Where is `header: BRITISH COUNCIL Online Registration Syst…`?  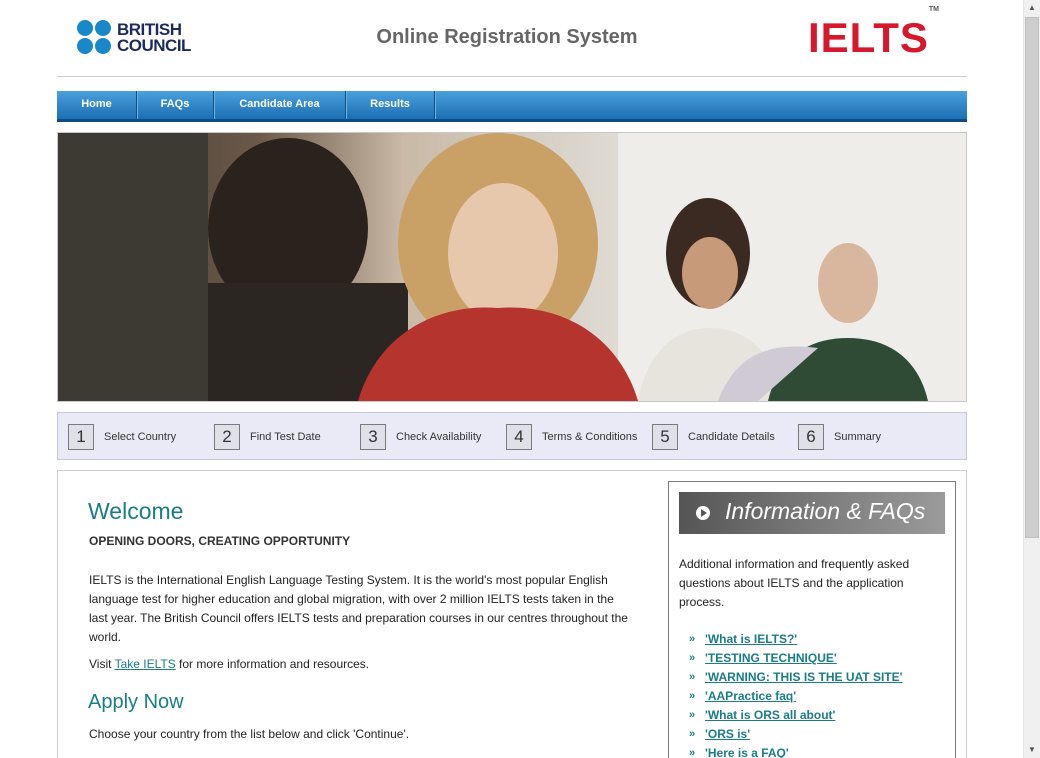
header: BRITISH COUNCIL Online Registration Syst… is located at coordinates (512, 38).